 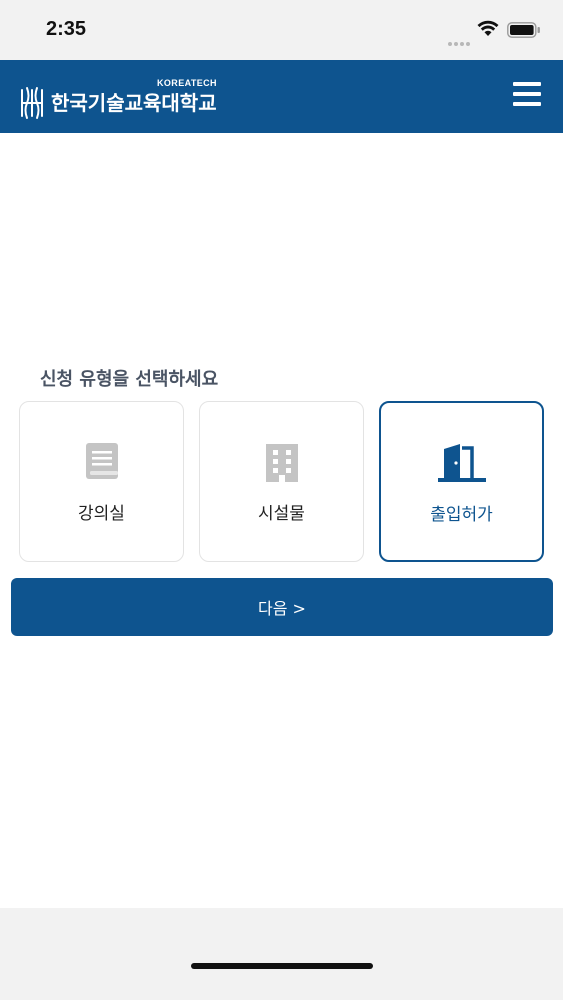 What do you see at coordinates (282, 966) in the screenshot?
I see `home-indicator` at bounding box center [282, 966].